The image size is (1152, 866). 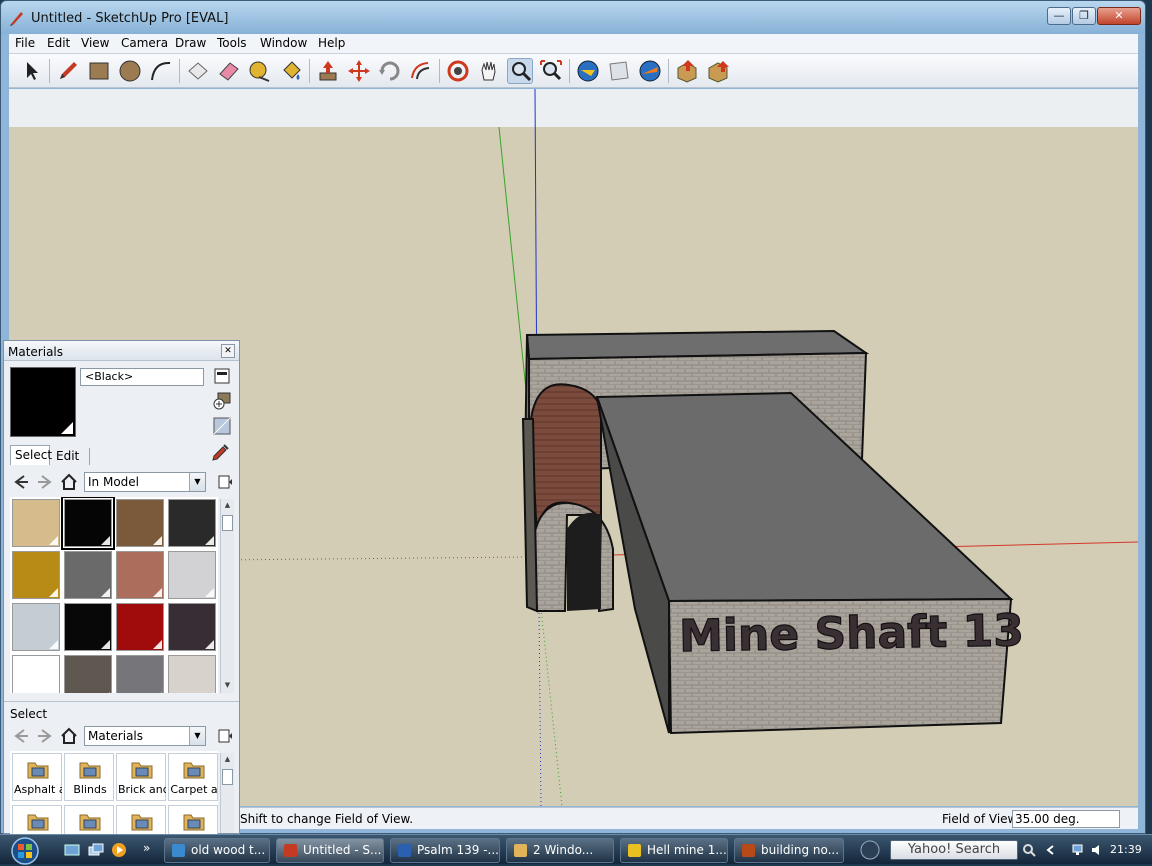 I want to click on more-quicklaunch-icon: », so click(x=146, y=848).